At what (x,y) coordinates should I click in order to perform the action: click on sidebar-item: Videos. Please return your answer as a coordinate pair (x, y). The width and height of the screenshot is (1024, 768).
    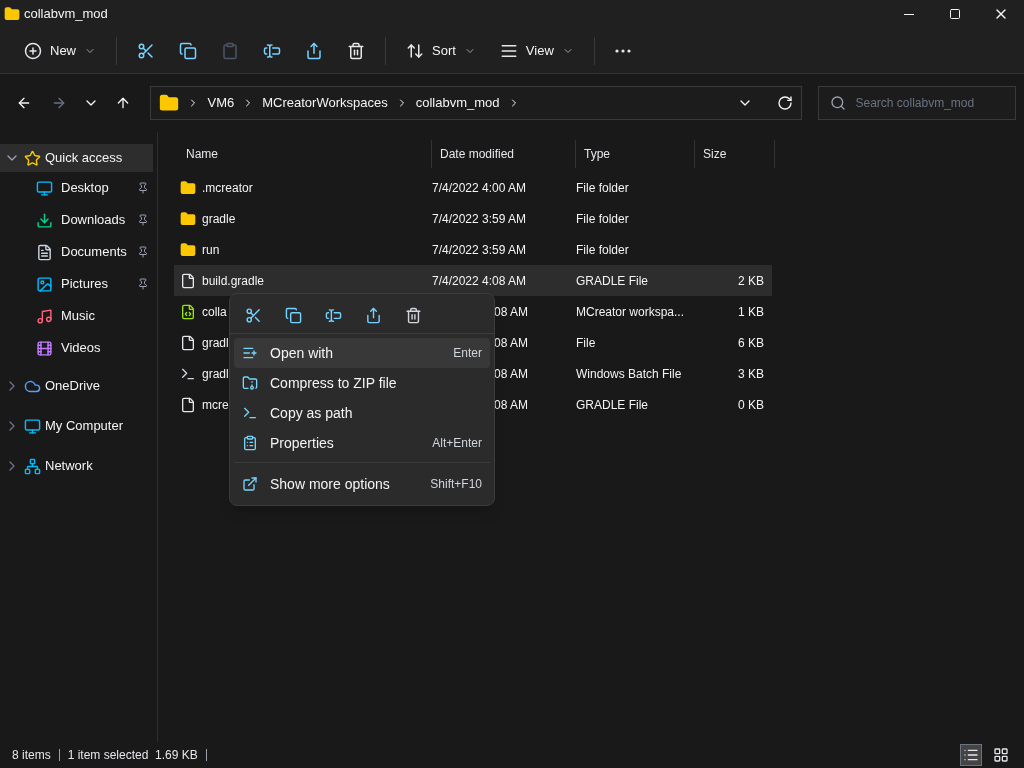
    Looking at the image, I should click on (78, 348).